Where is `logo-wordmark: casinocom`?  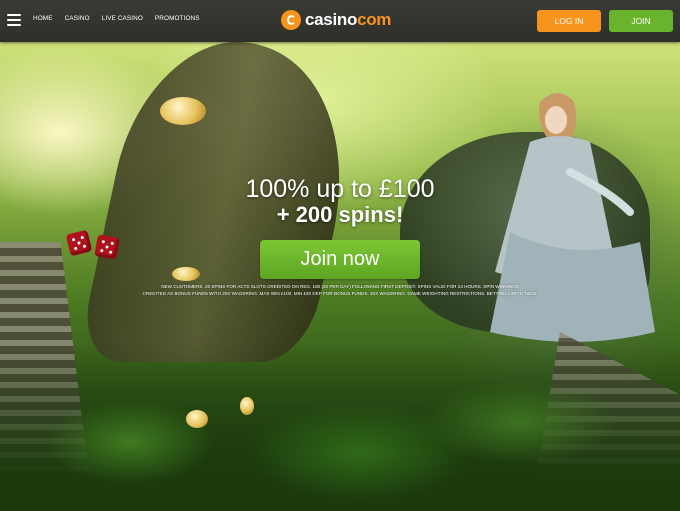 logo-wordmark: casinocom is located at coordinates (348, 20).